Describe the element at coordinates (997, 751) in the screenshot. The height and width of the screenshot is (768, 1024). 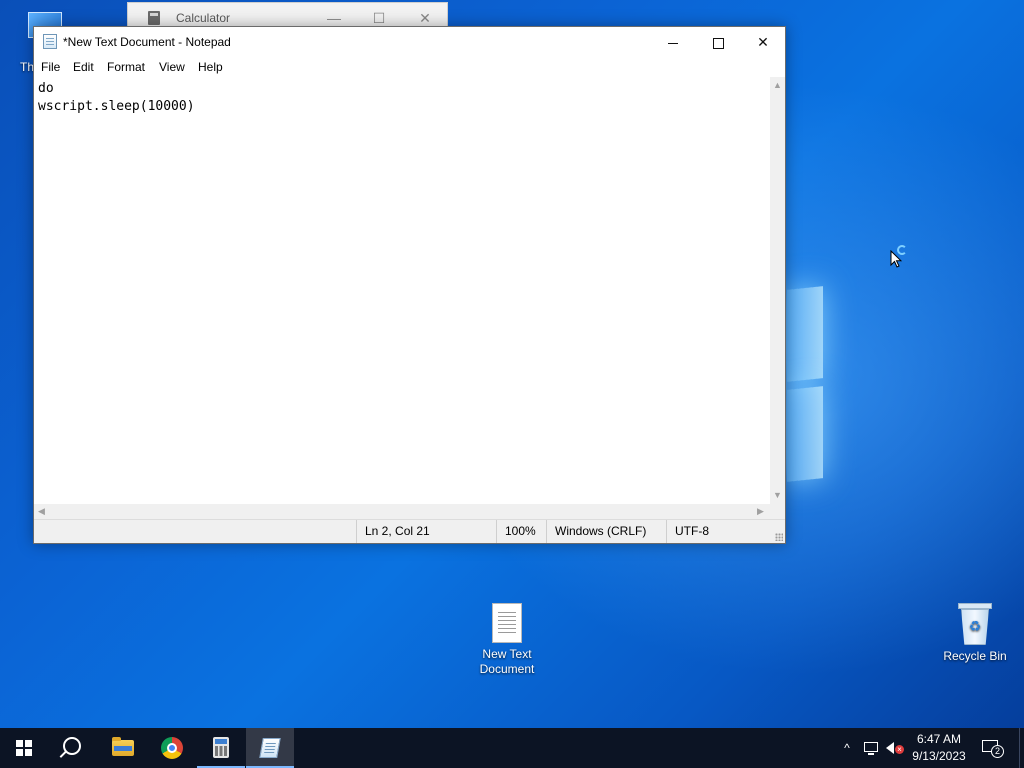
I see `notification-count-badge: 2` at that location.